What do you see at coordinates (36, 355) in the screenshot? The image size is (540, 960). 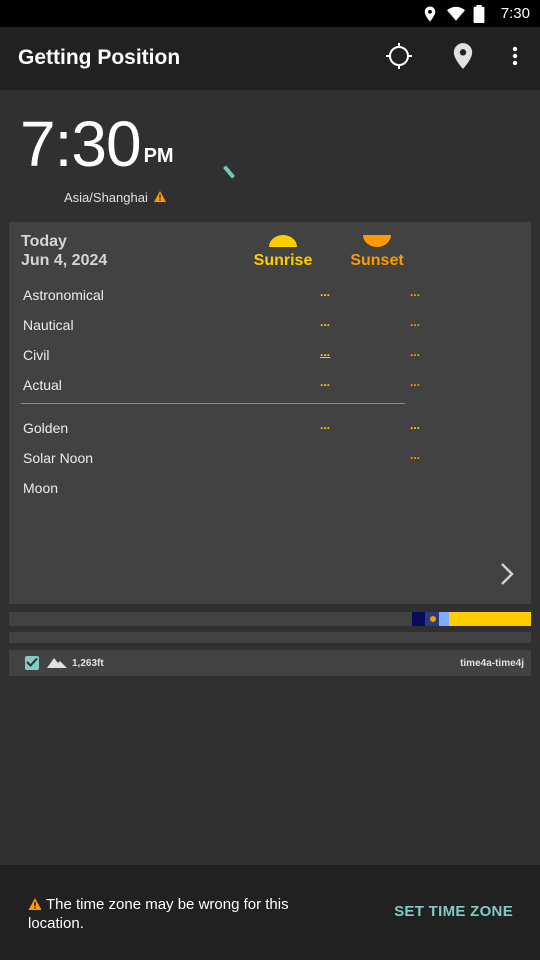 I see `row-label: Civil` at bounding box center [36, 355].